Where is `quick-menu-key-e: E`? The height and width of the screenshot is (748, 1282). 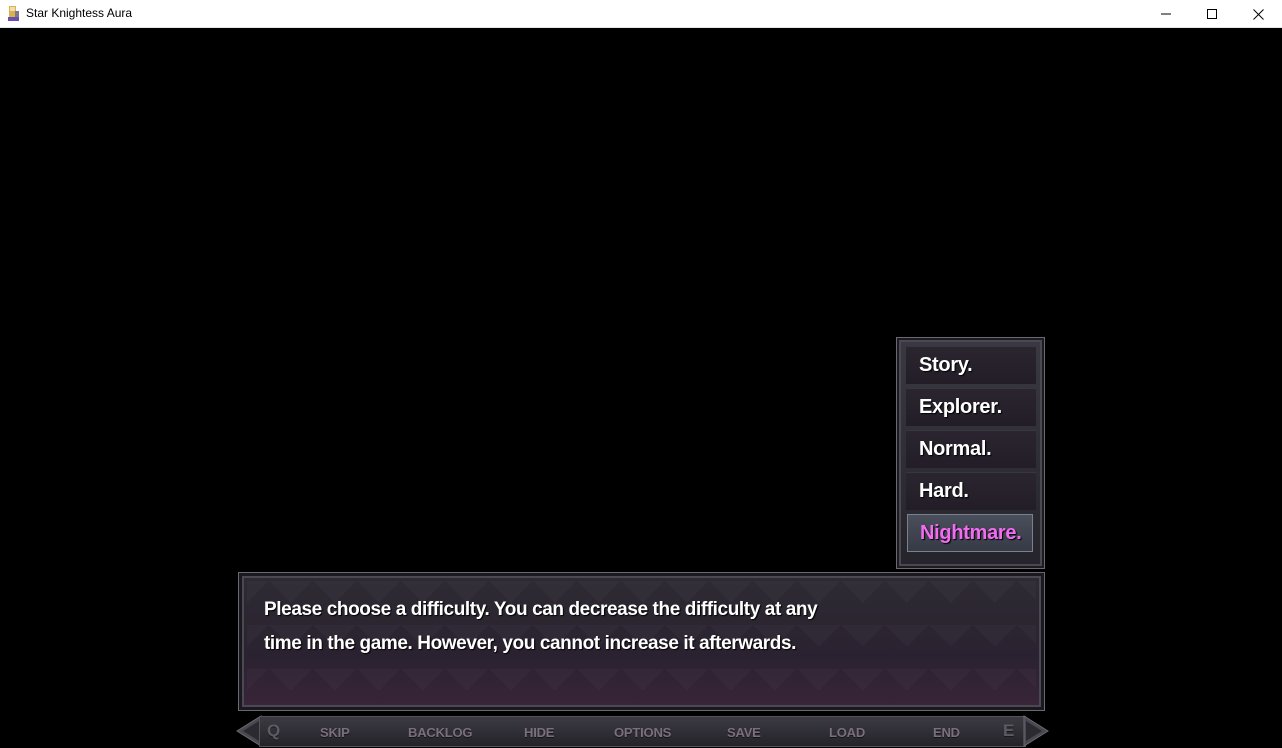
quick-menu-key-e: E is located at coordinates (1009, 730).